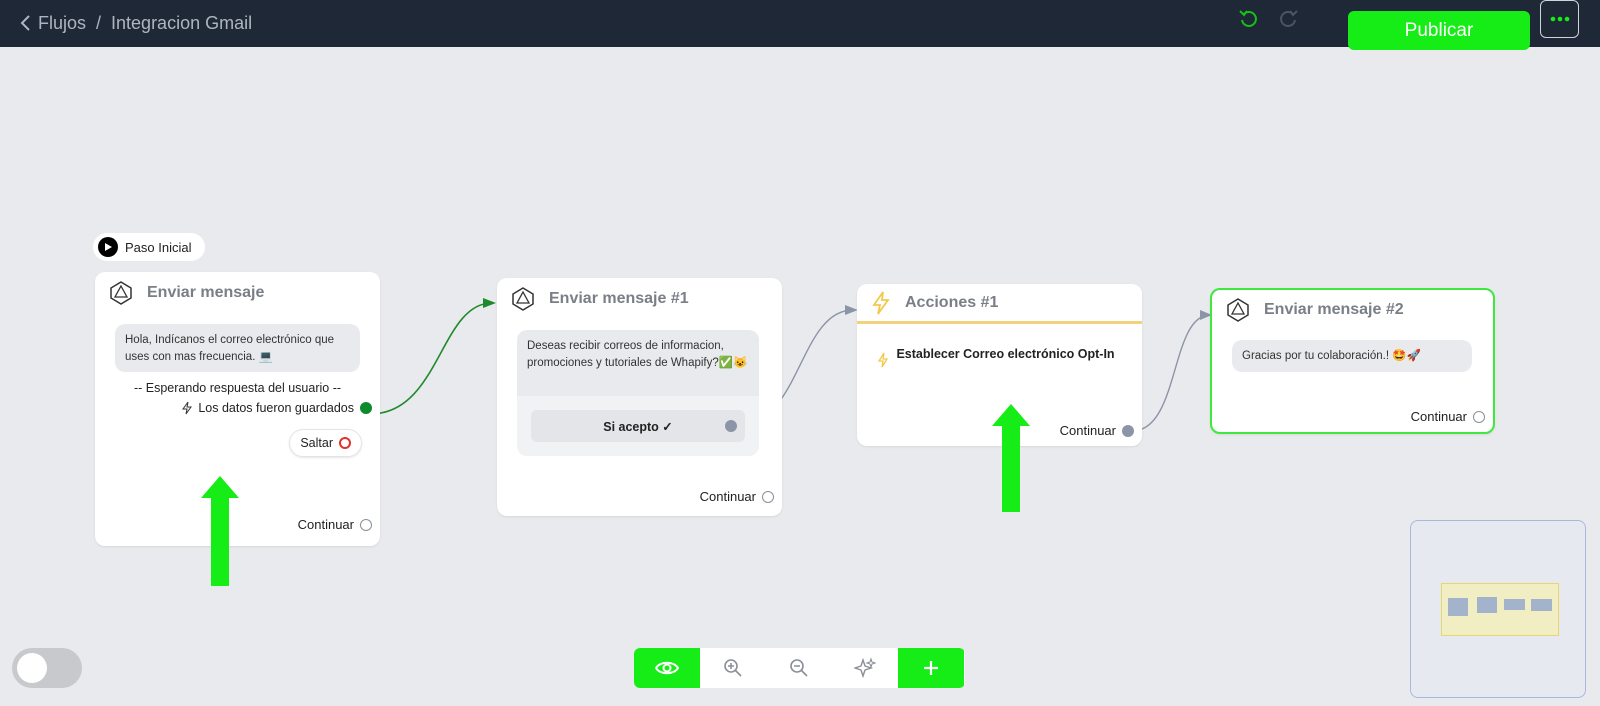 The height and width of the screenshot is (706, 1600). I want to click on add-node-button, so click(931, 668).